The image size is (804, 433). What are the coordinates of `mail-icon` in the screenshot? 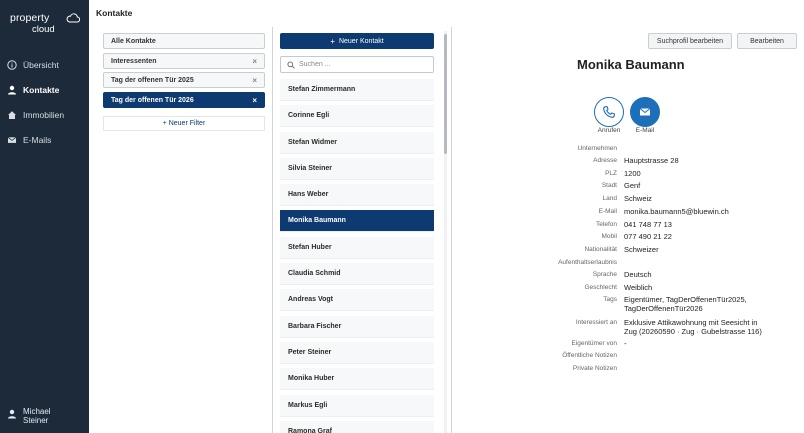 It's located at (12, 140).